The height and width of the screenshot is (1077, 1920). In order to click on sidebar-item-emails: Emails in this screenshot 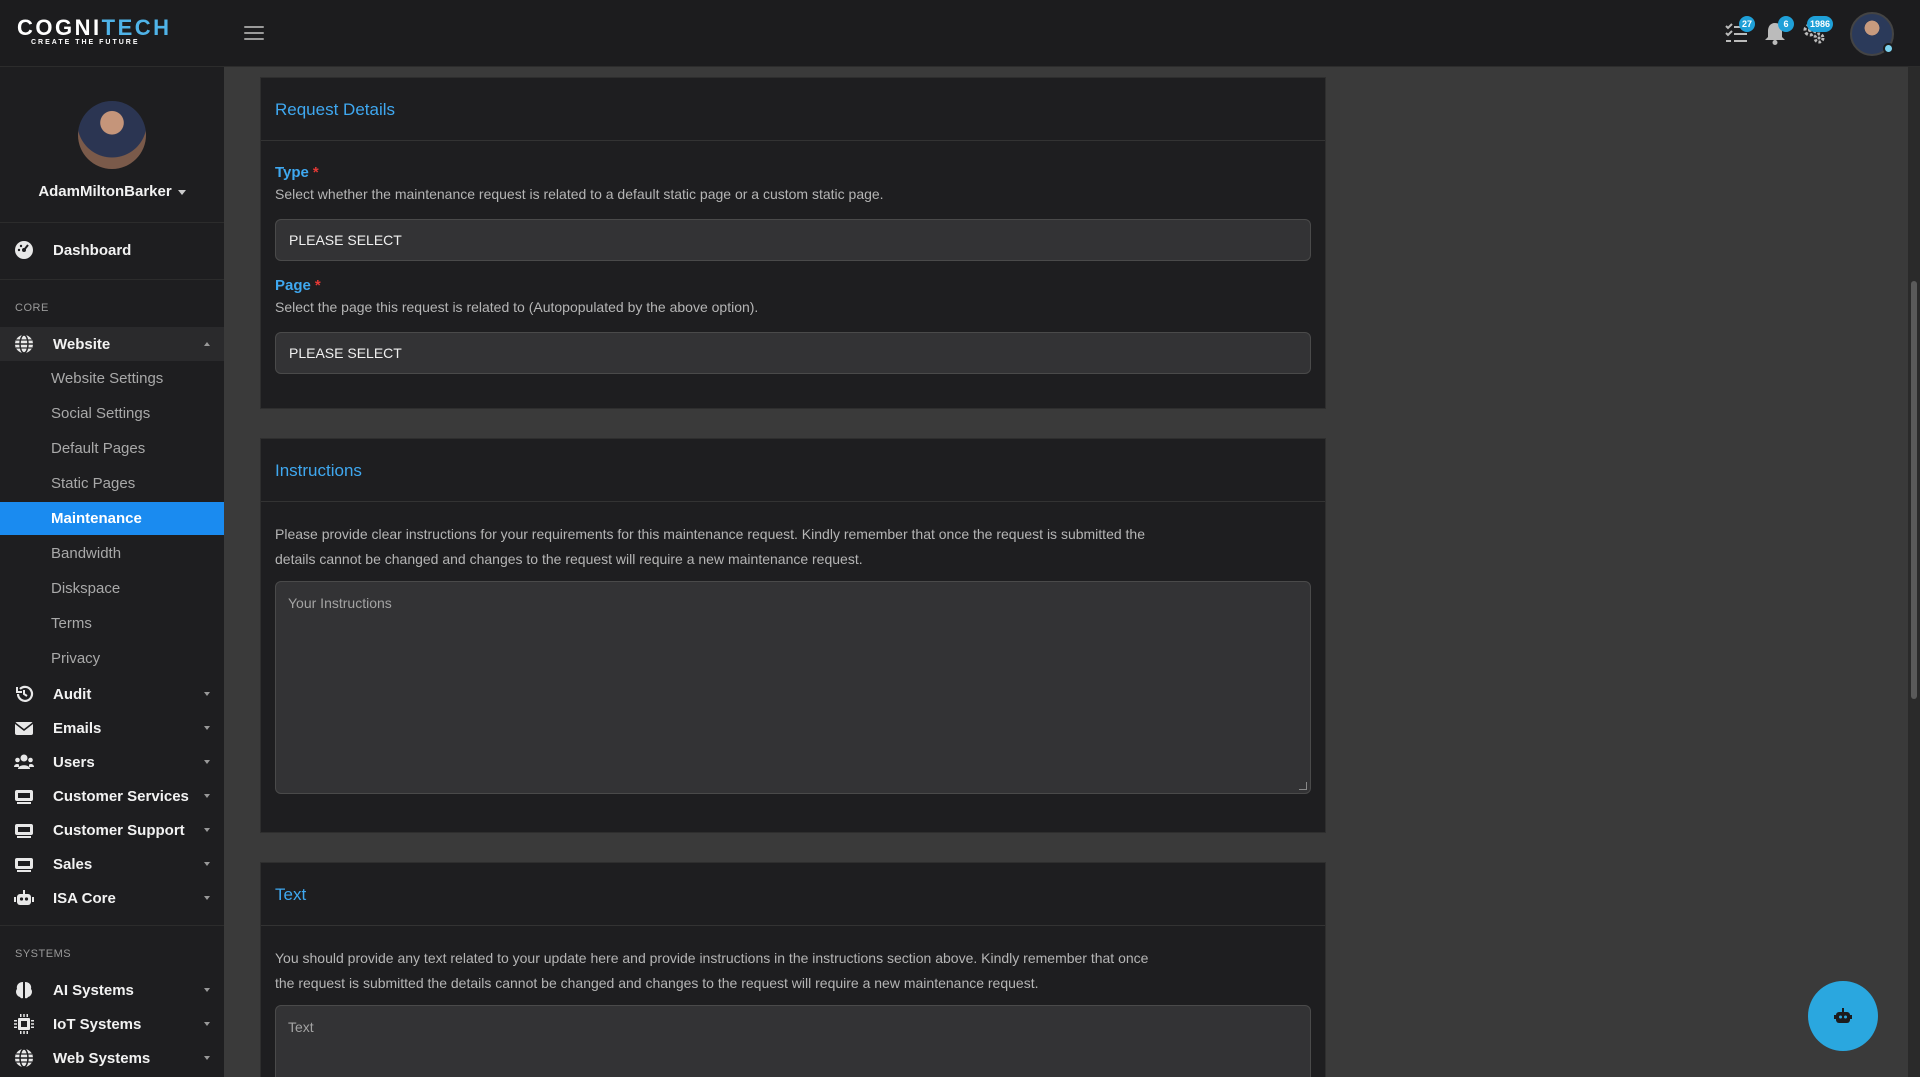, I will do `click(112, 728)`.